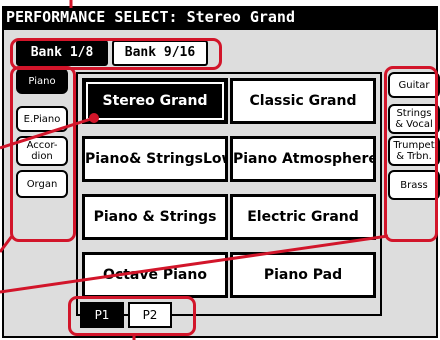 The height and width of the screenshot is (340, 440). Describe the element at coordinates (155, 275) in the screenshot. I see `sound-button-octave-piano: Octave Piano` at that location.